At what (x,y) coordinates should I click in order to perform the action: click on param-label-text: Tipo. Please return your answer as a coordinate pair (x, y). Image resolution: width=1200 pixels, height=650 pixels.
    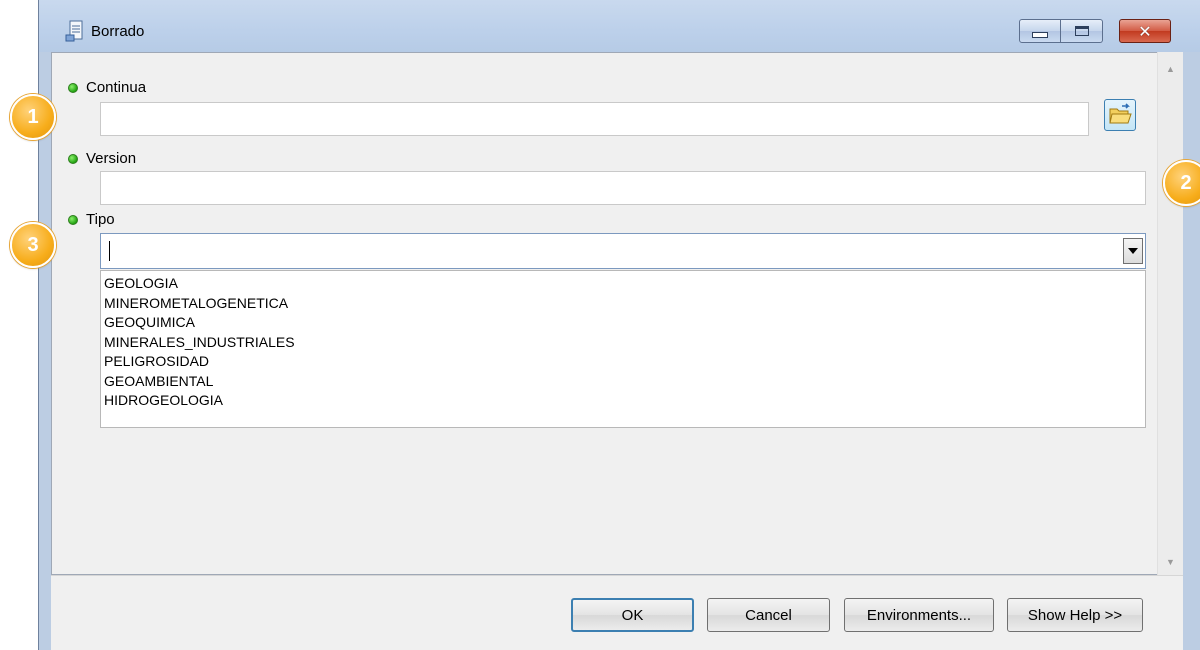
    Looking at the image, I should click on (100, 219).